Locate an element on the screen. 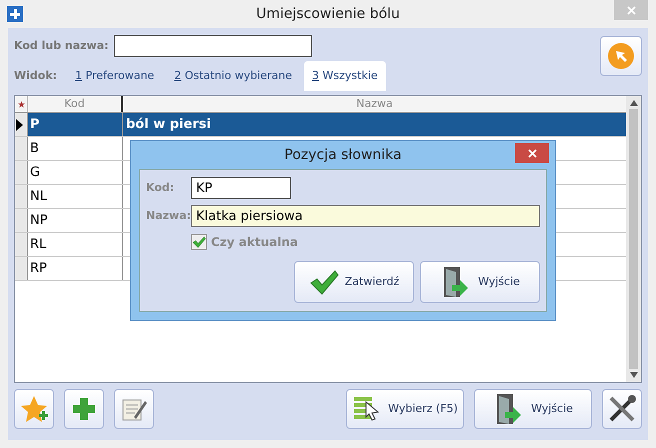 The width and height of the screenshot is (656, 448). select-button: Wybierz (F5) is located at coordinates (405, 409).